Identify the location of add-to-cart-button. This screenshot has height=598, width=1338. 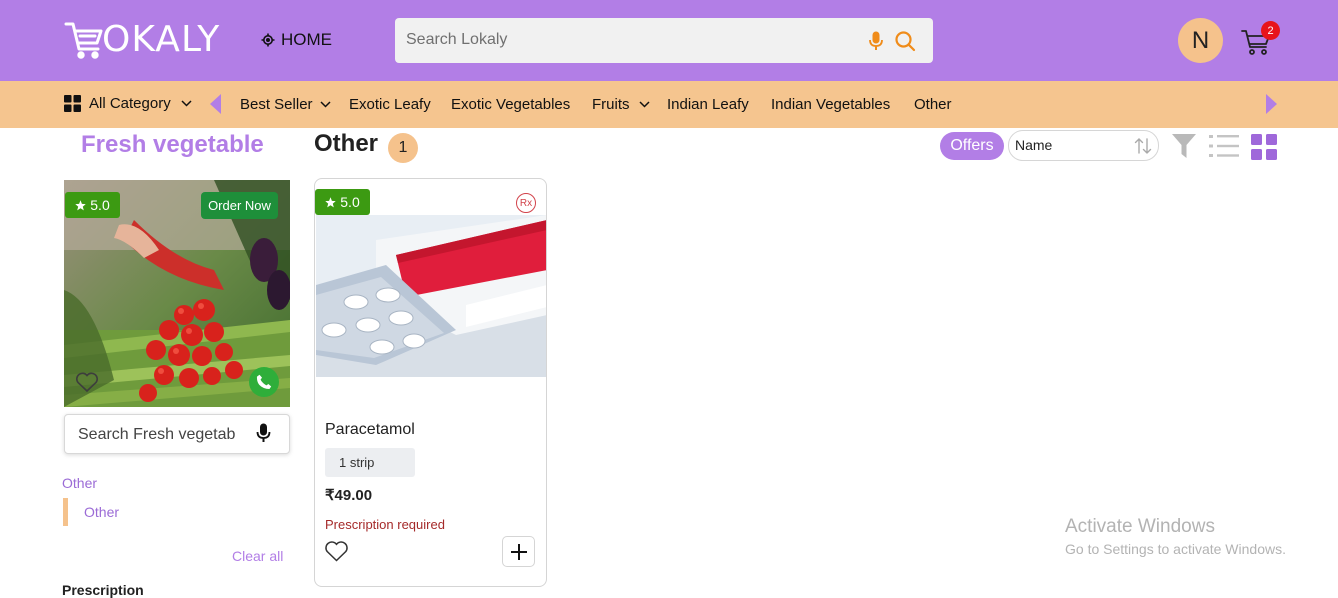
(518, 551).